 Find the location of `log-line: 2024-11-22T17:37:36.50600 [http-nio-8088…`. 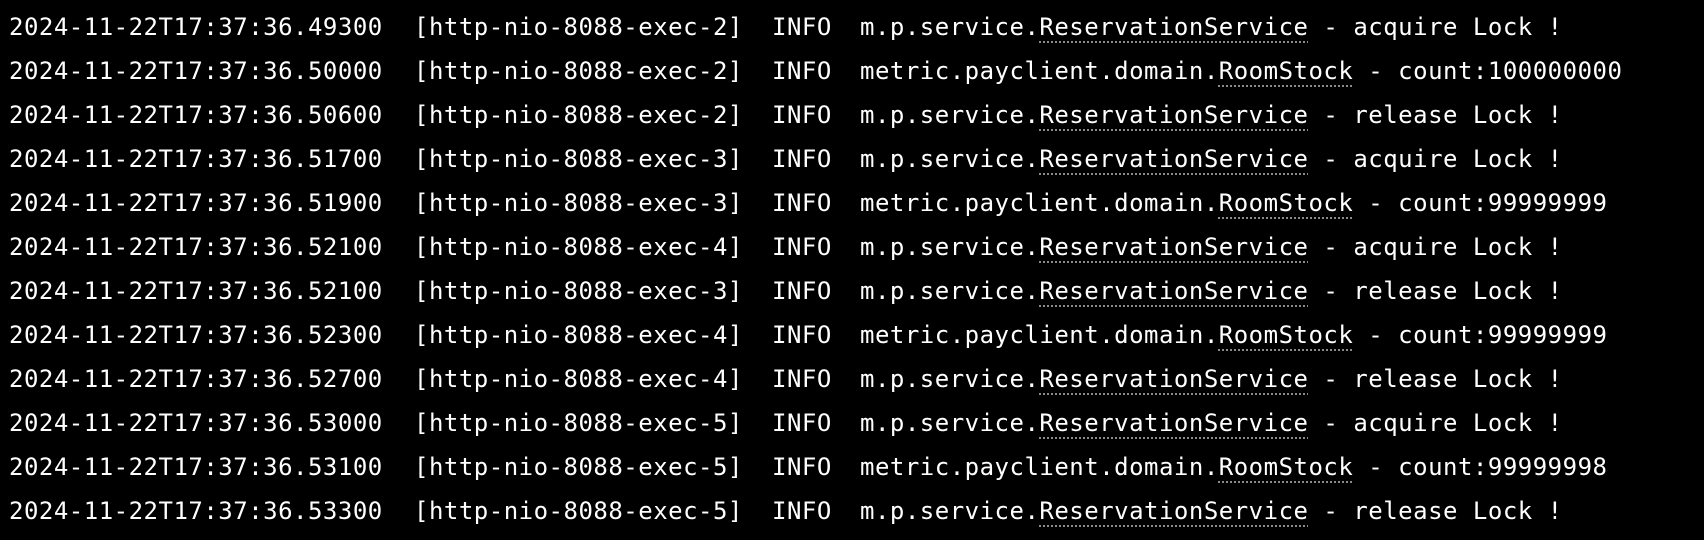

log-line: 2024-11-22T17:37:36.50600 [http-nio-8088… is located at coordinates (856, 115).